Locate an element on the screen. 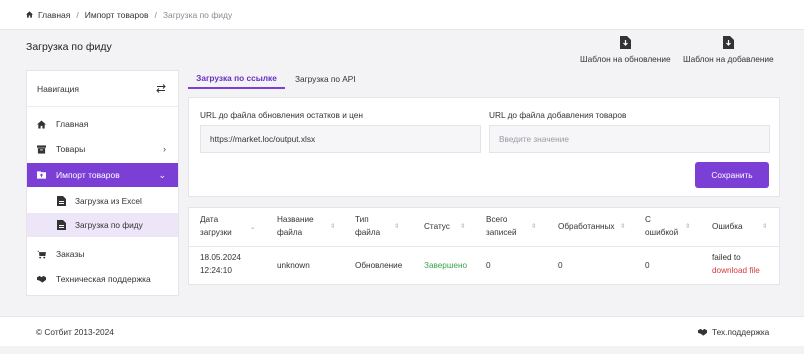 This screenshot has height=354, width=804. cell-type: Обновление is located at coordinates (379, 265).